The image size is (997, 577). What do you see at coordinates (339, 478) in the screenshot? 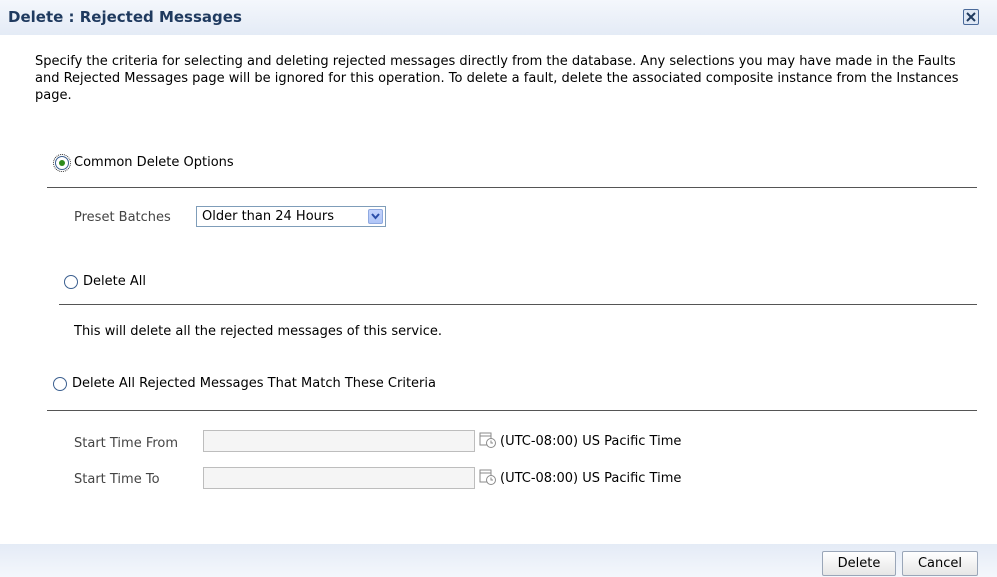
I see `start-time-to-input` at bounding box center [339, 478].